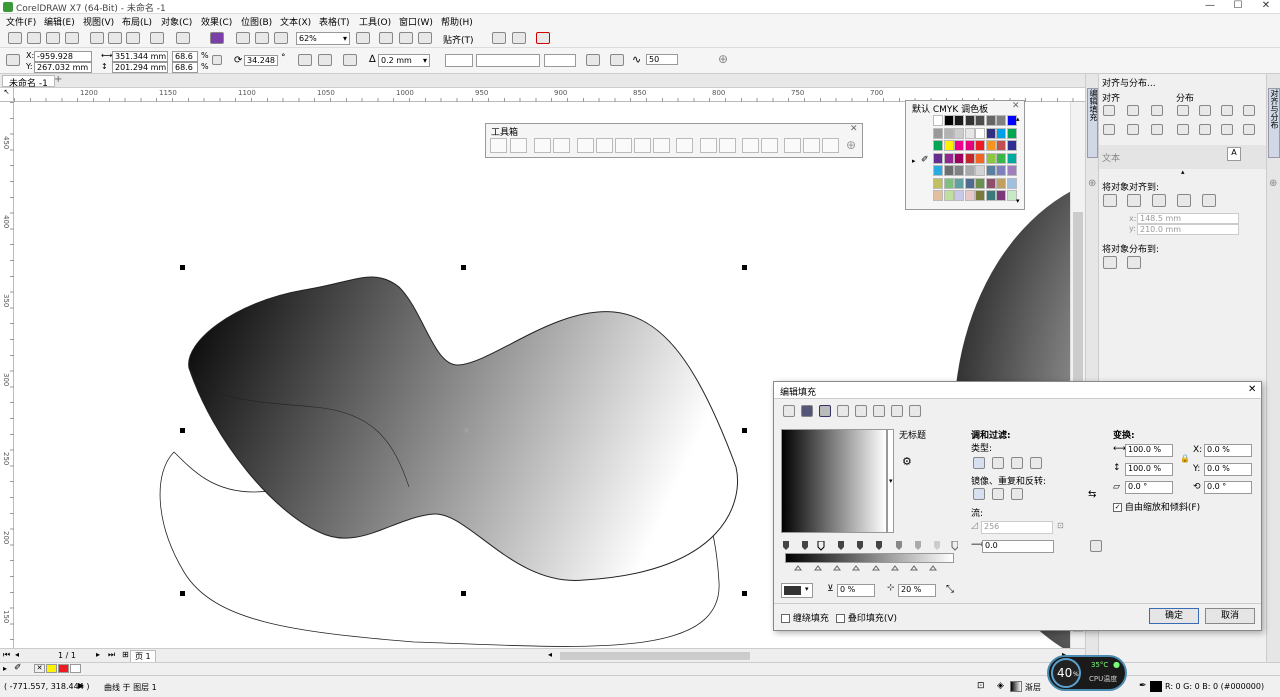  Describe the element at coordinates (185, 56) in the screenshot. I see `scale-x-field: 68.6` at that location.